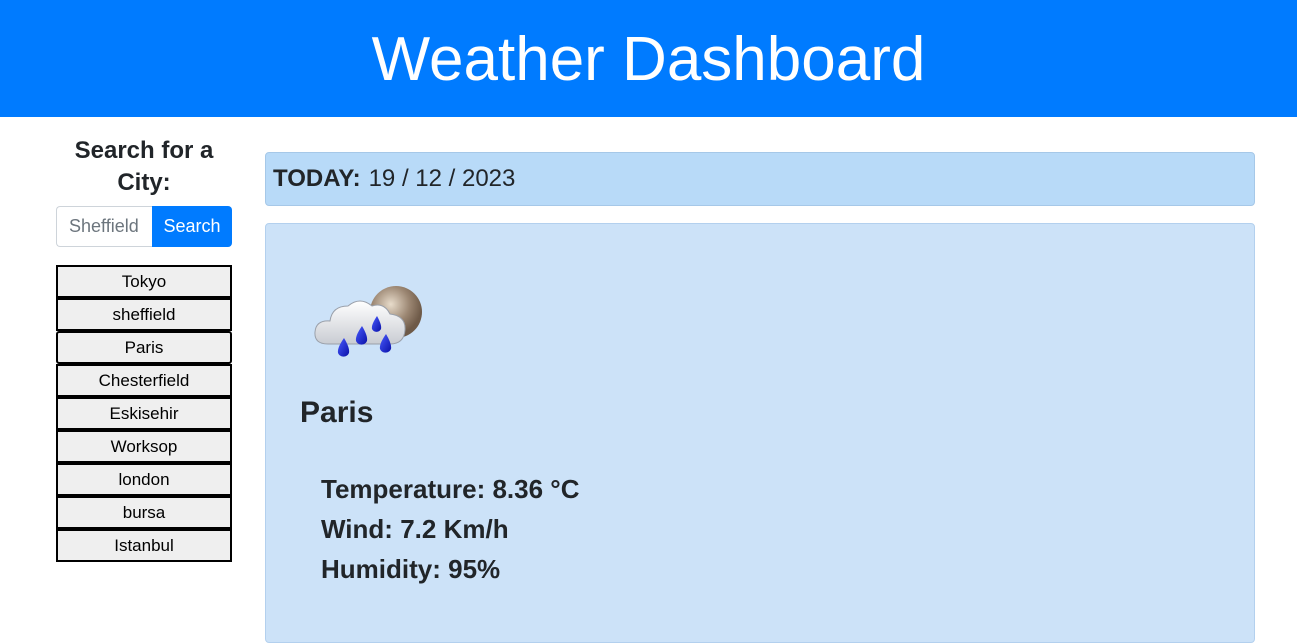 This screenshot has height=643, width=1297. I want to click on page-title: Weather Dashboard, so click(648, 59).